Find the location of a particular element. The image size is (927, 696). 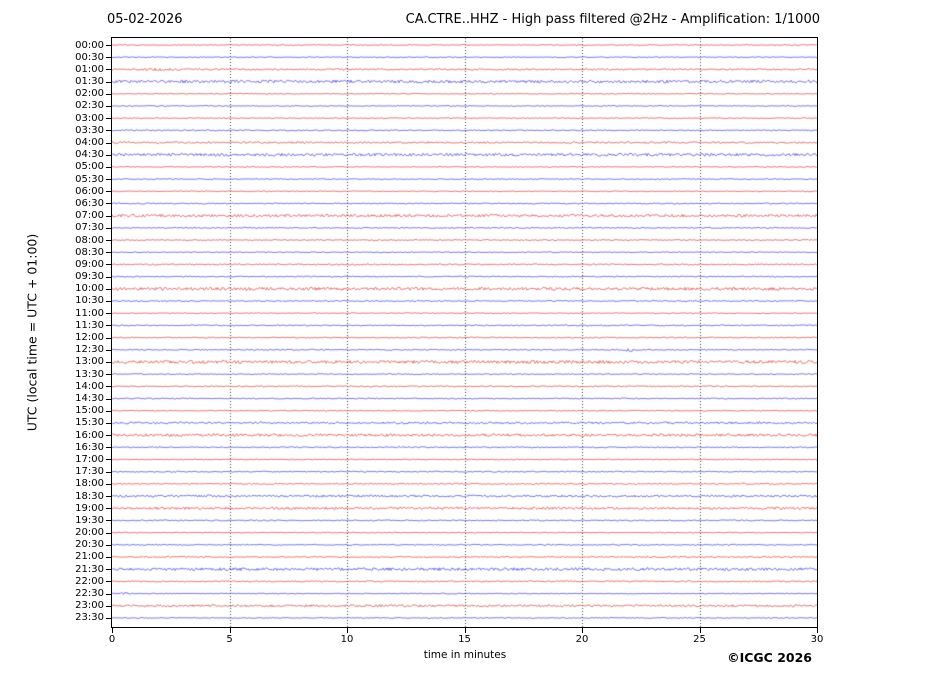

y-tick-label: 12:00 is located at coordinates (89, 338).